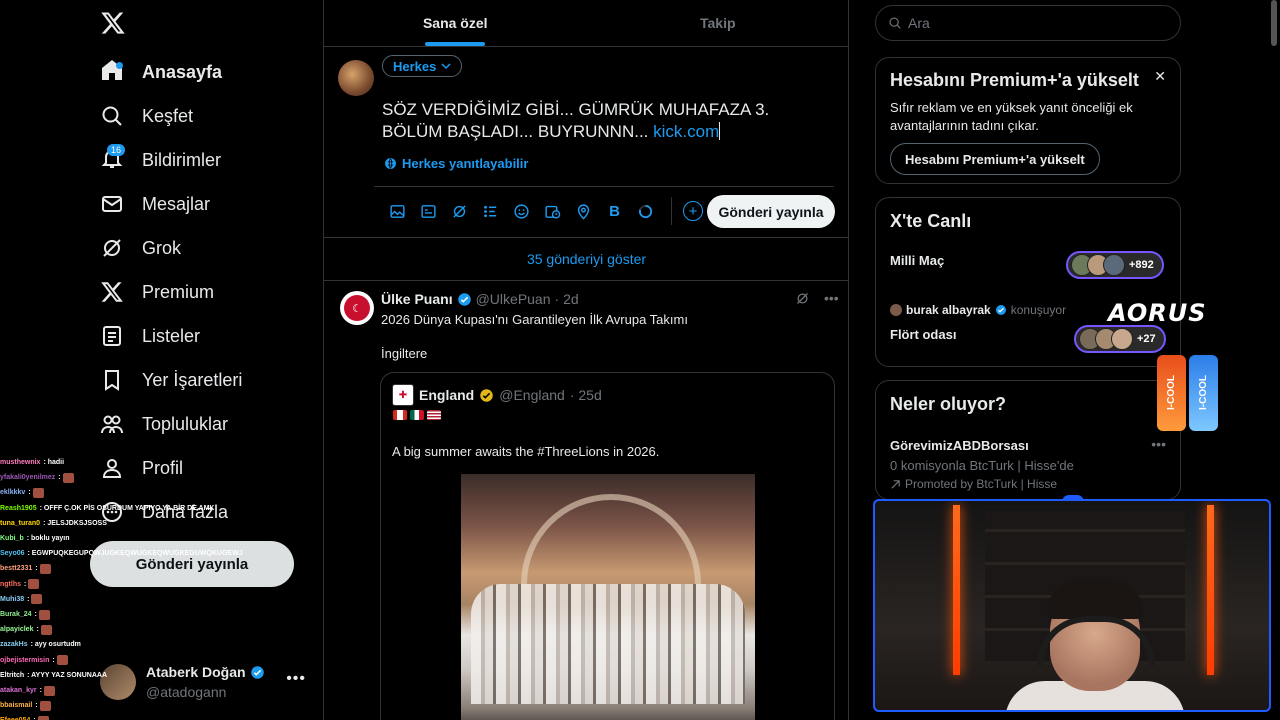 The width and height of the screenshot is (1280, 720). Describe the element at coordinates (415, 66) in the screenshot. I see `audience-label: Herkes` at that location.